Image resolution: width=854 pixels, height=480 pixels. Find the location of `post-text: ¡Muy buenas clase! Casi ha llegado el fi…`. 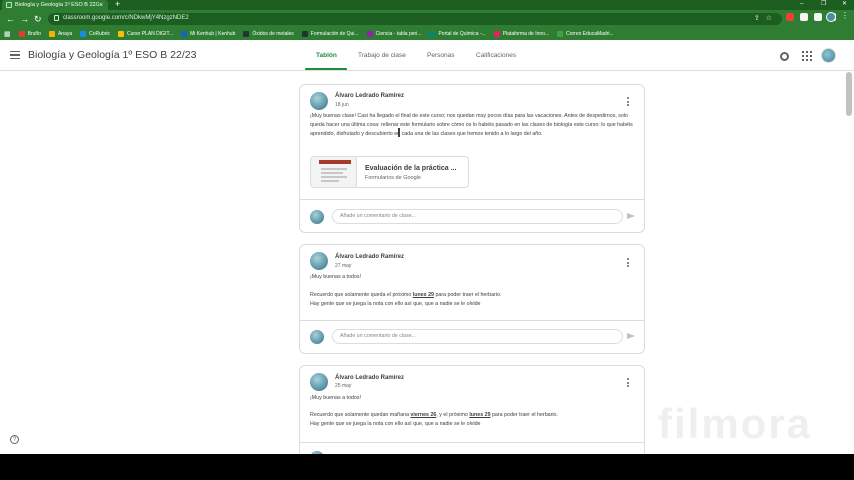

post-text: ¡Muy buenas clase! Casi ha llegado el fi… is located at coordinates (471, 125).